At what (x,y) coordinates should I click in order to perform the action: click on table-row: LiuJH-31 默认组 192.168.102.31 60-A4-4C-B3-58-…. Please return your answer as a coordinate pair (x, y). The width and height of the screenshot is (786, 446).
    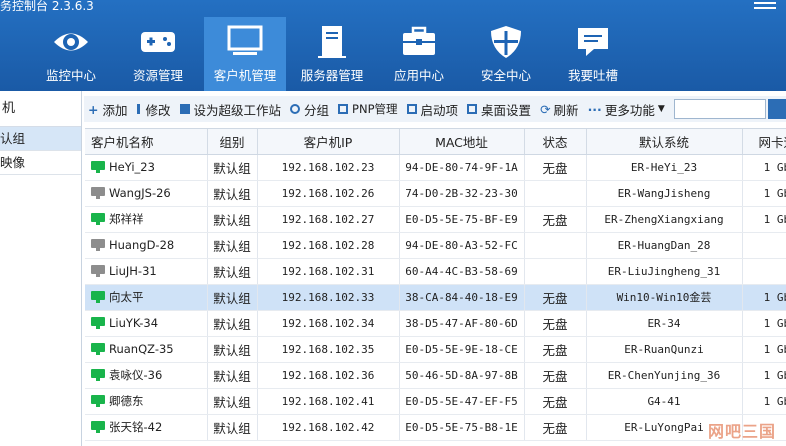
    Looking at the image, I should click on (435, 271).